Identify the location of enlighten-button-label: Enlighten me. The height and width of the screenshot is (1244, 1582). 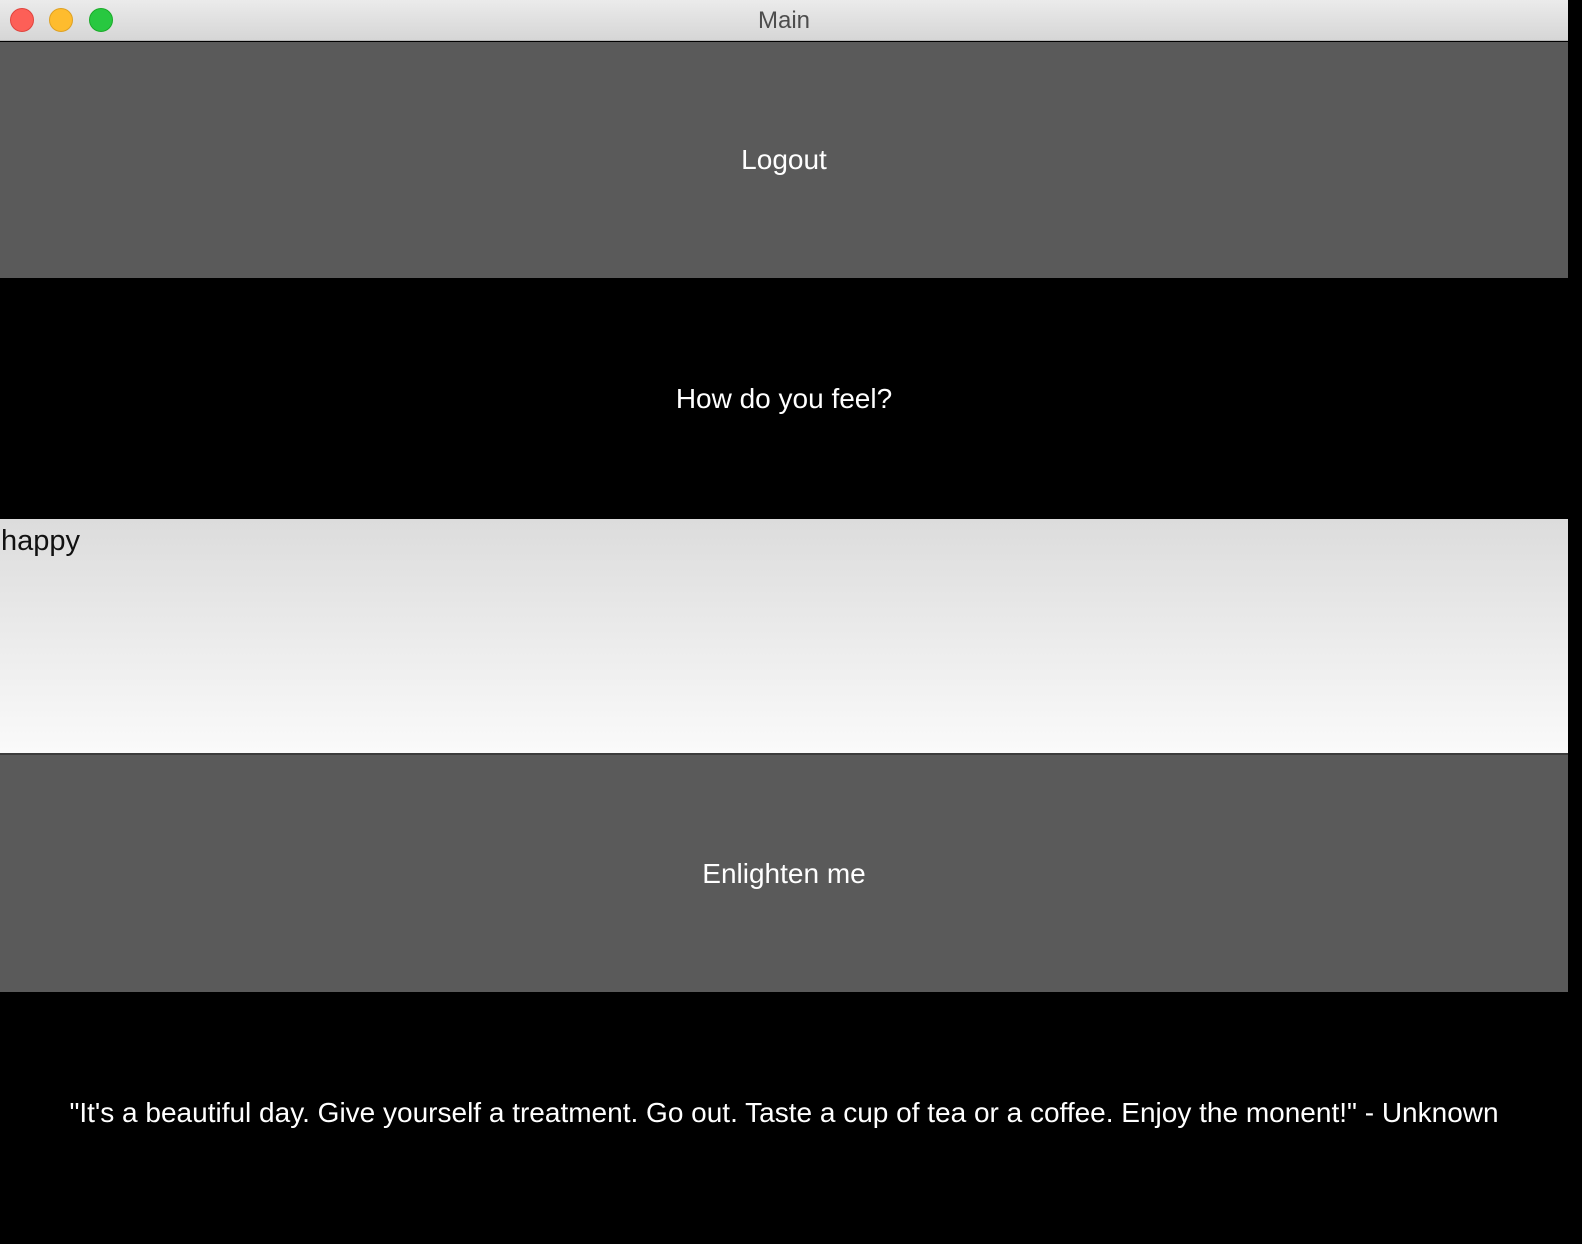
(784, 873).